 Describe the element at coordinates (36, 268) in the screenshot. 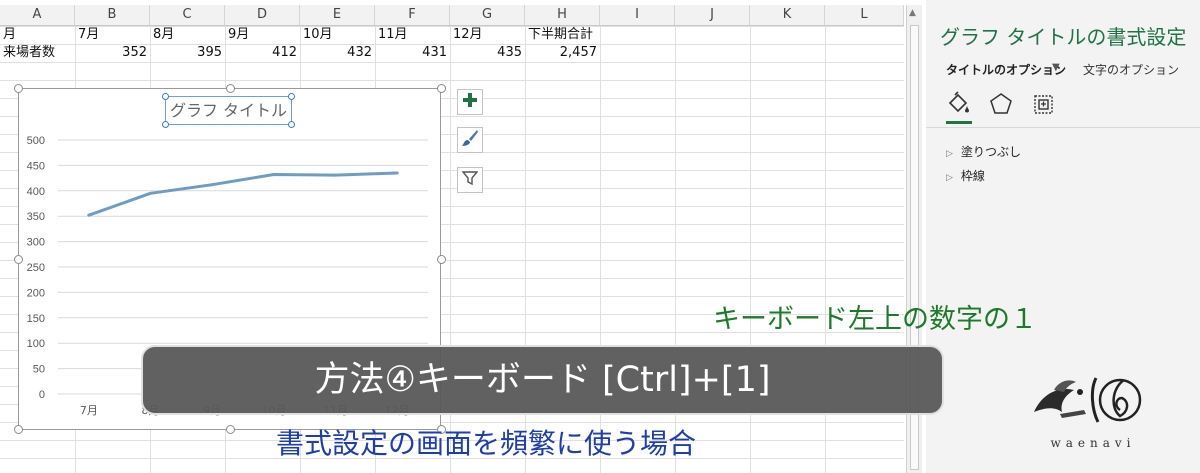

I see `y-tick-label: 250` at that location.